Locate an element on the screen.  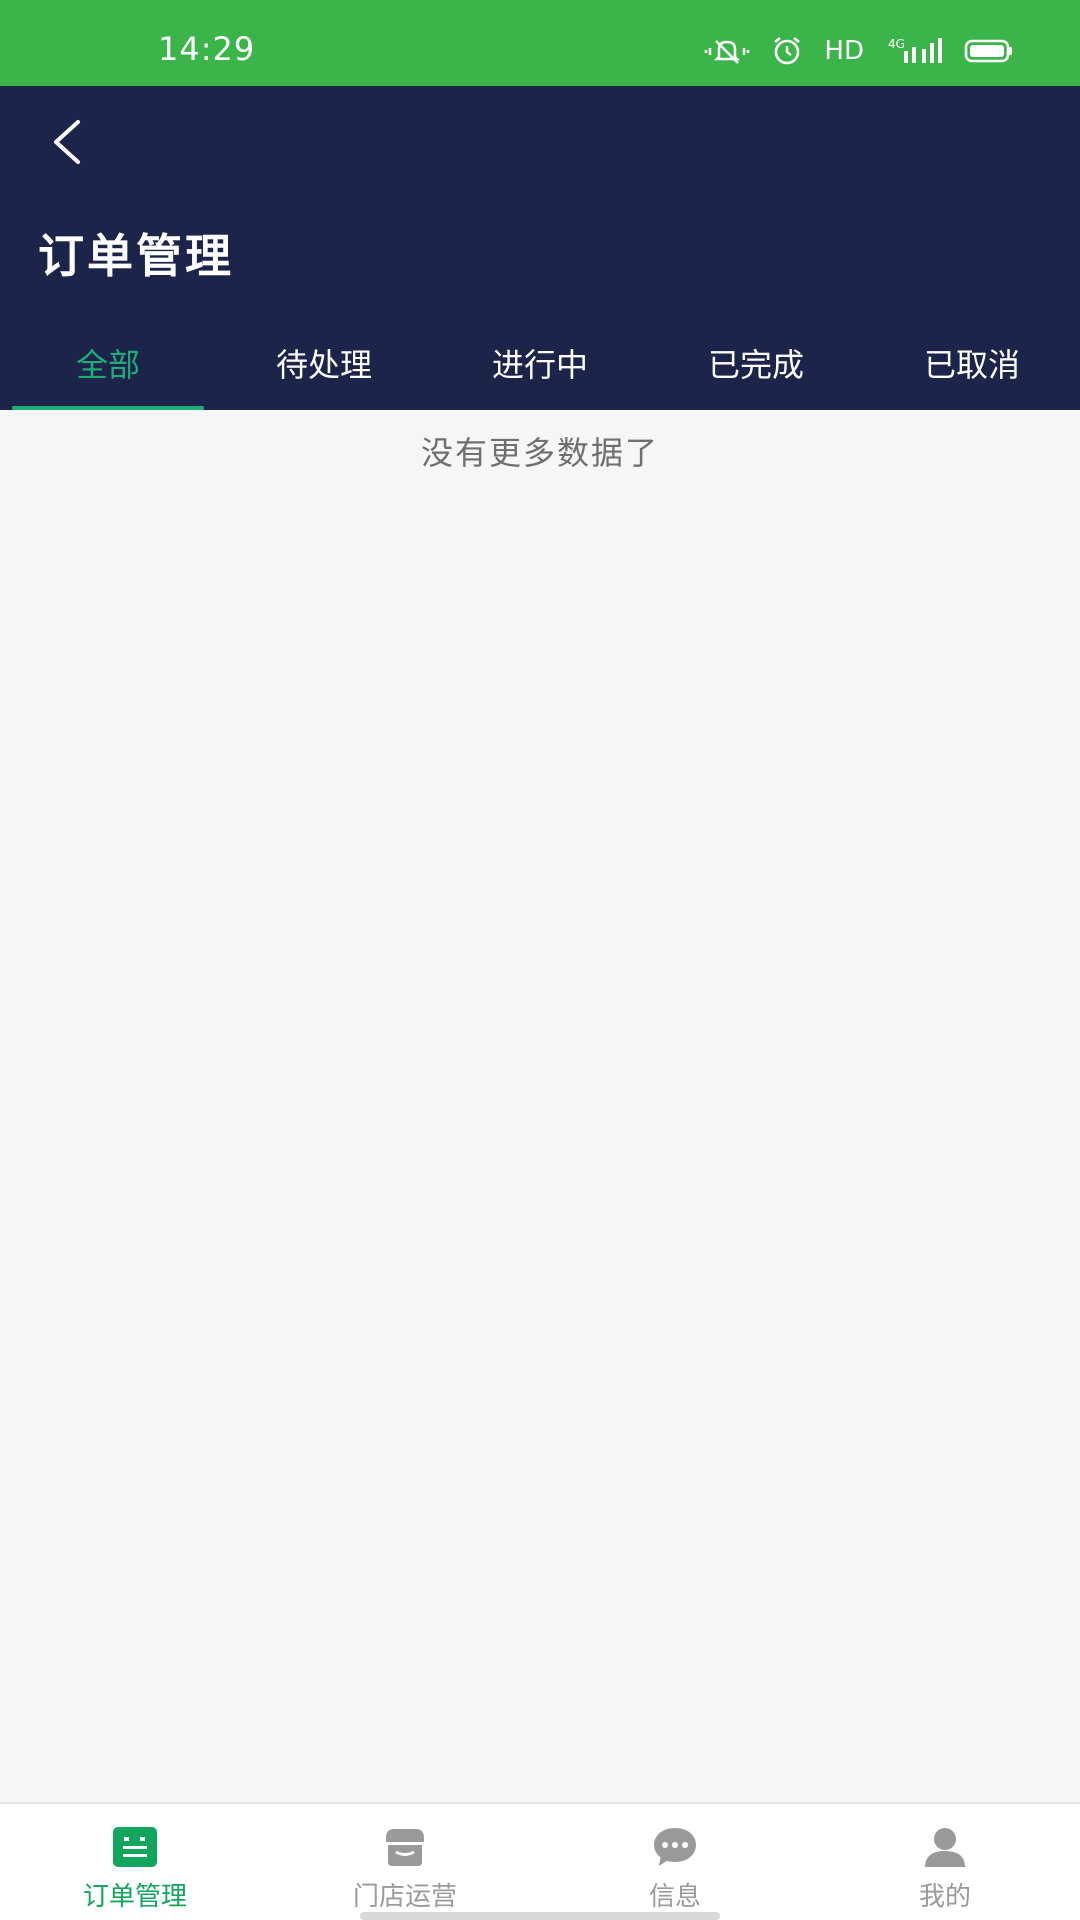
network-label: 4G is located at coordinates (896, 44).